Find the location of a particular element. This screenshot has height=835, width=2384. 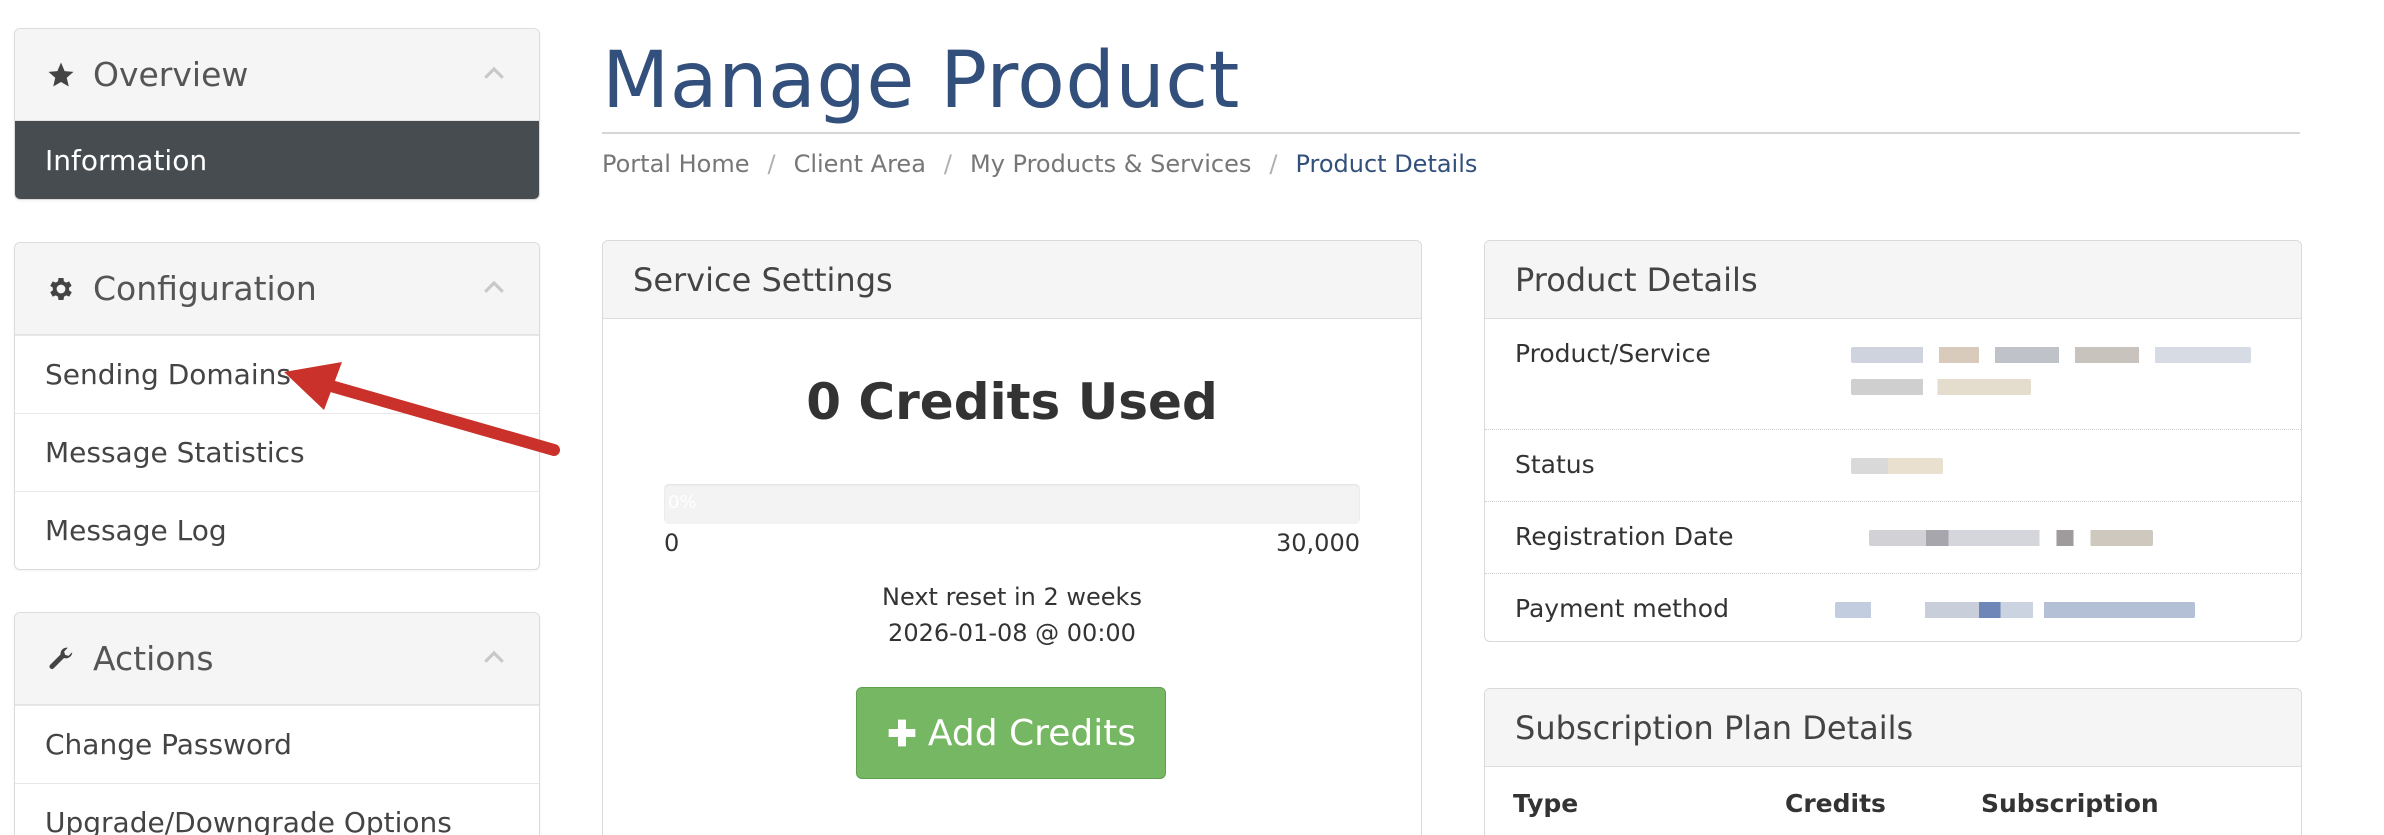

breadcrumb-client-area: Client Area is located at coordinates (860, 164).